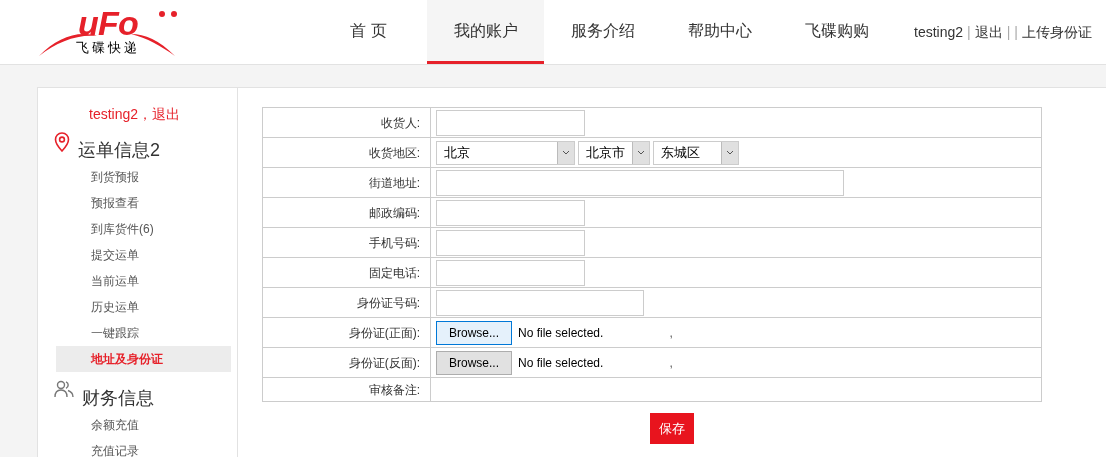 Image resolution: width=1106 pixels, height=457 pixels. I want to click on sidebar-item: 地址及身份证, so click(143, 359).